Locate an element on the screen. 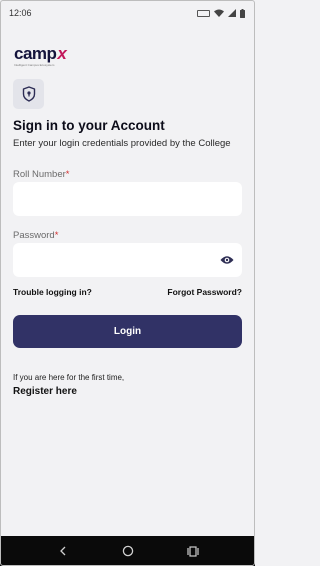  signal-icon is located at coordinates (232, 13).